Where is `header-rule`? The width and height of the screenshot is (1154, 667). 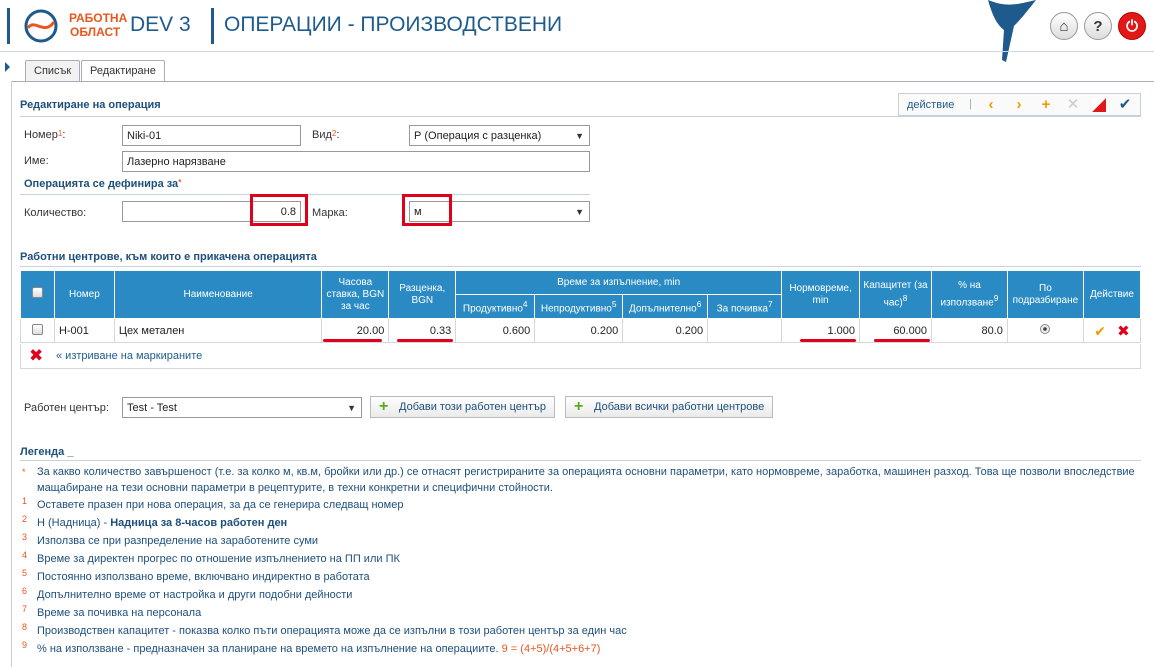 header-rule is located at coordinates (577, 51).